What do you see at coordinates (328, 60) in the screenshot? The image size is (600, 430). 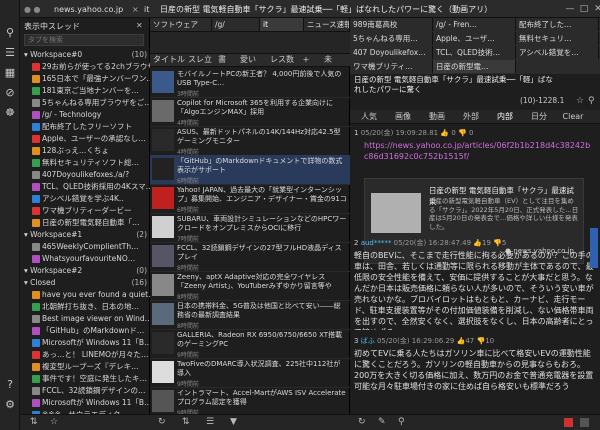 I see `col-unread: 未` at bounding box center [328, 60].